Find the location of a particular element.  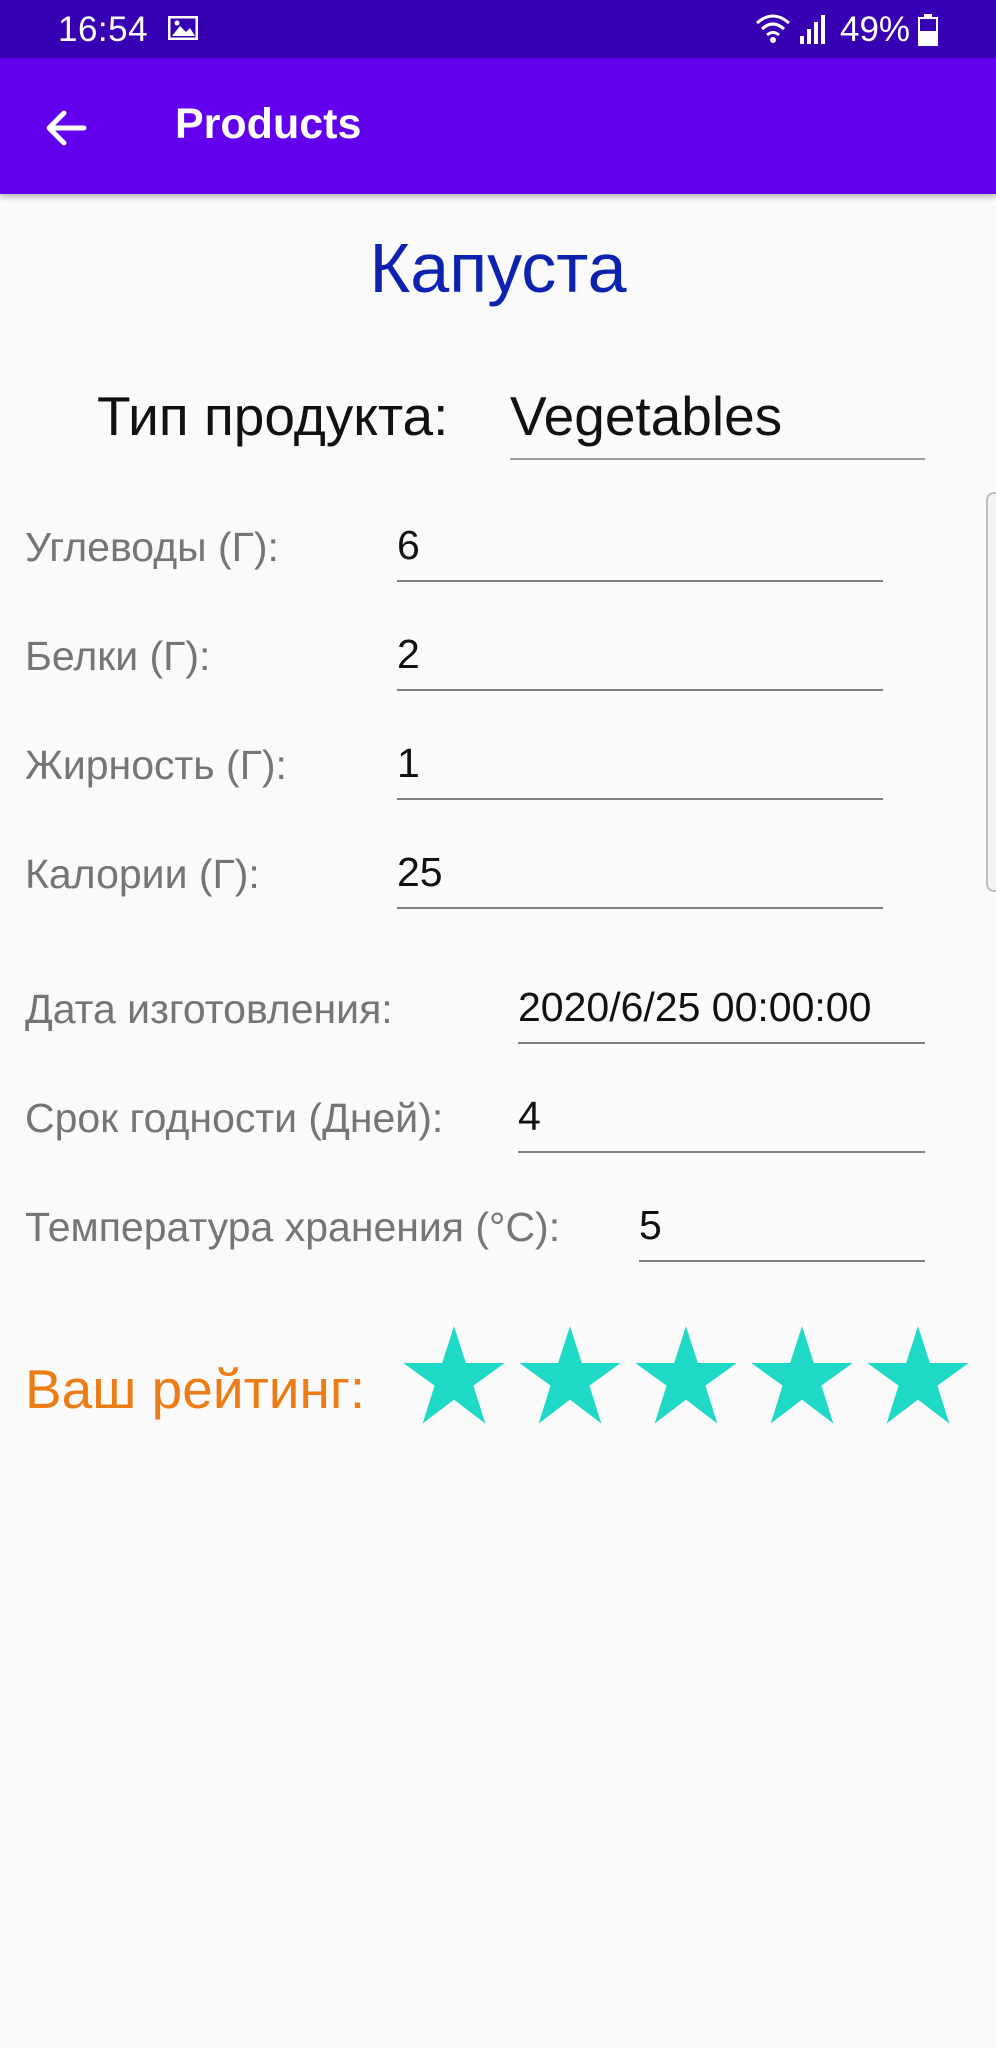

fat-field: 1 is located at coordinates (640, 770).